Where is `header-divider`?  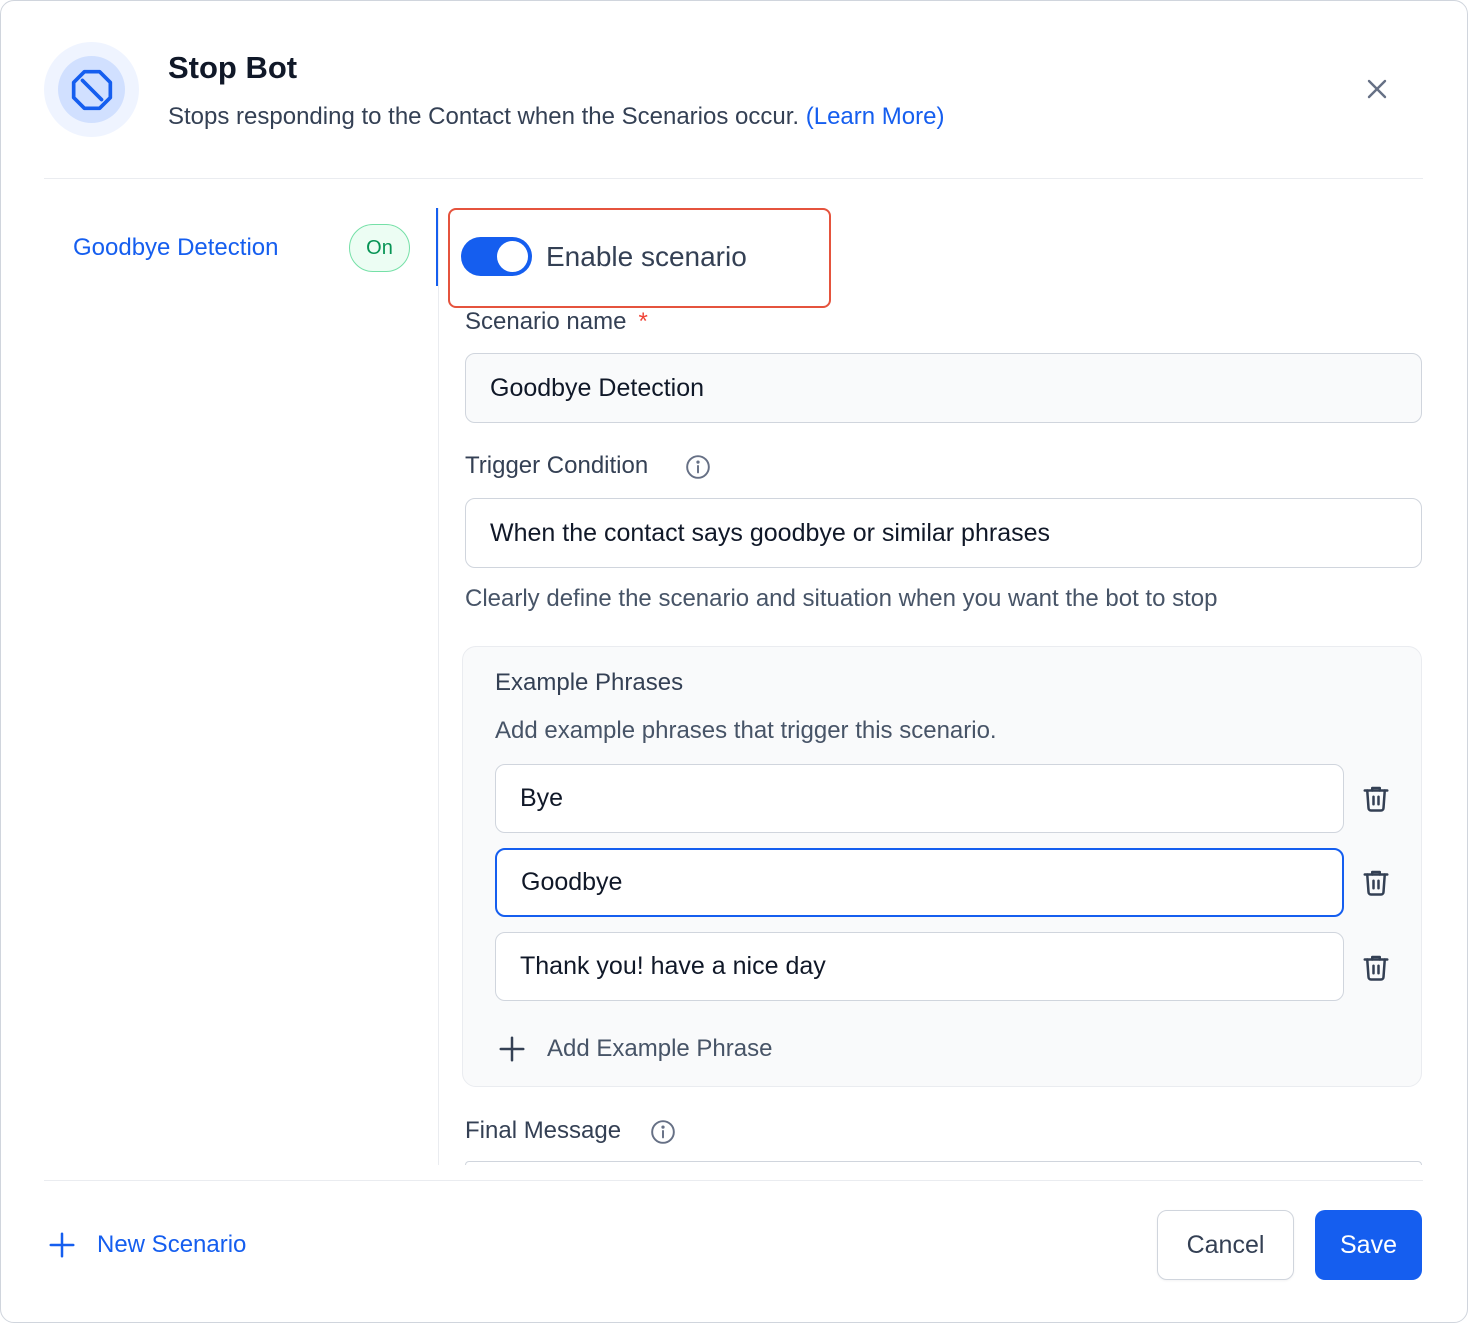 header-divider is located at coordinates (733, 178).